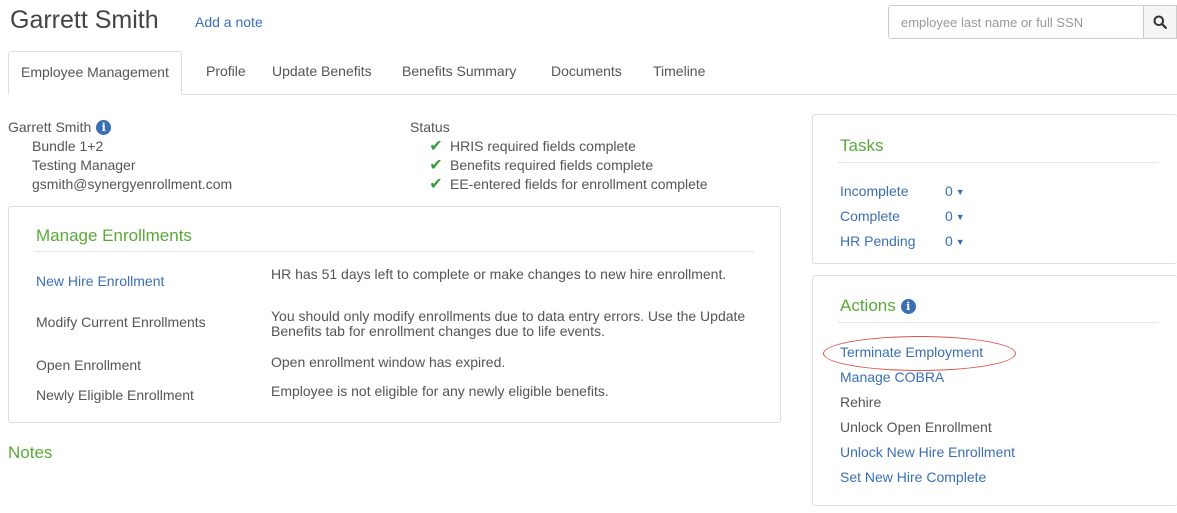  I want to click on manage-enrollments-title: Manage Enrollments, so click(114, 235).